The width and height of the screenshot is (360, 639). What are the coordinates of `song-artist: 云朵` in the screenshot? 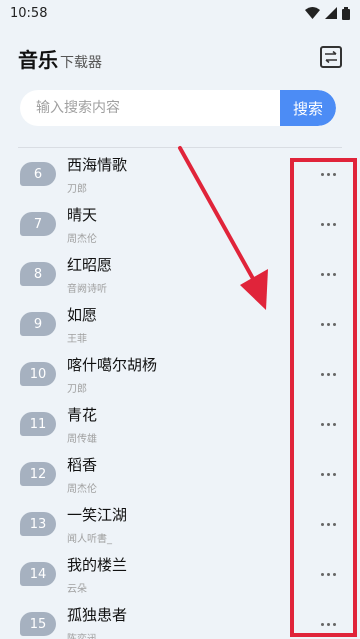 It's located at (77, 589).